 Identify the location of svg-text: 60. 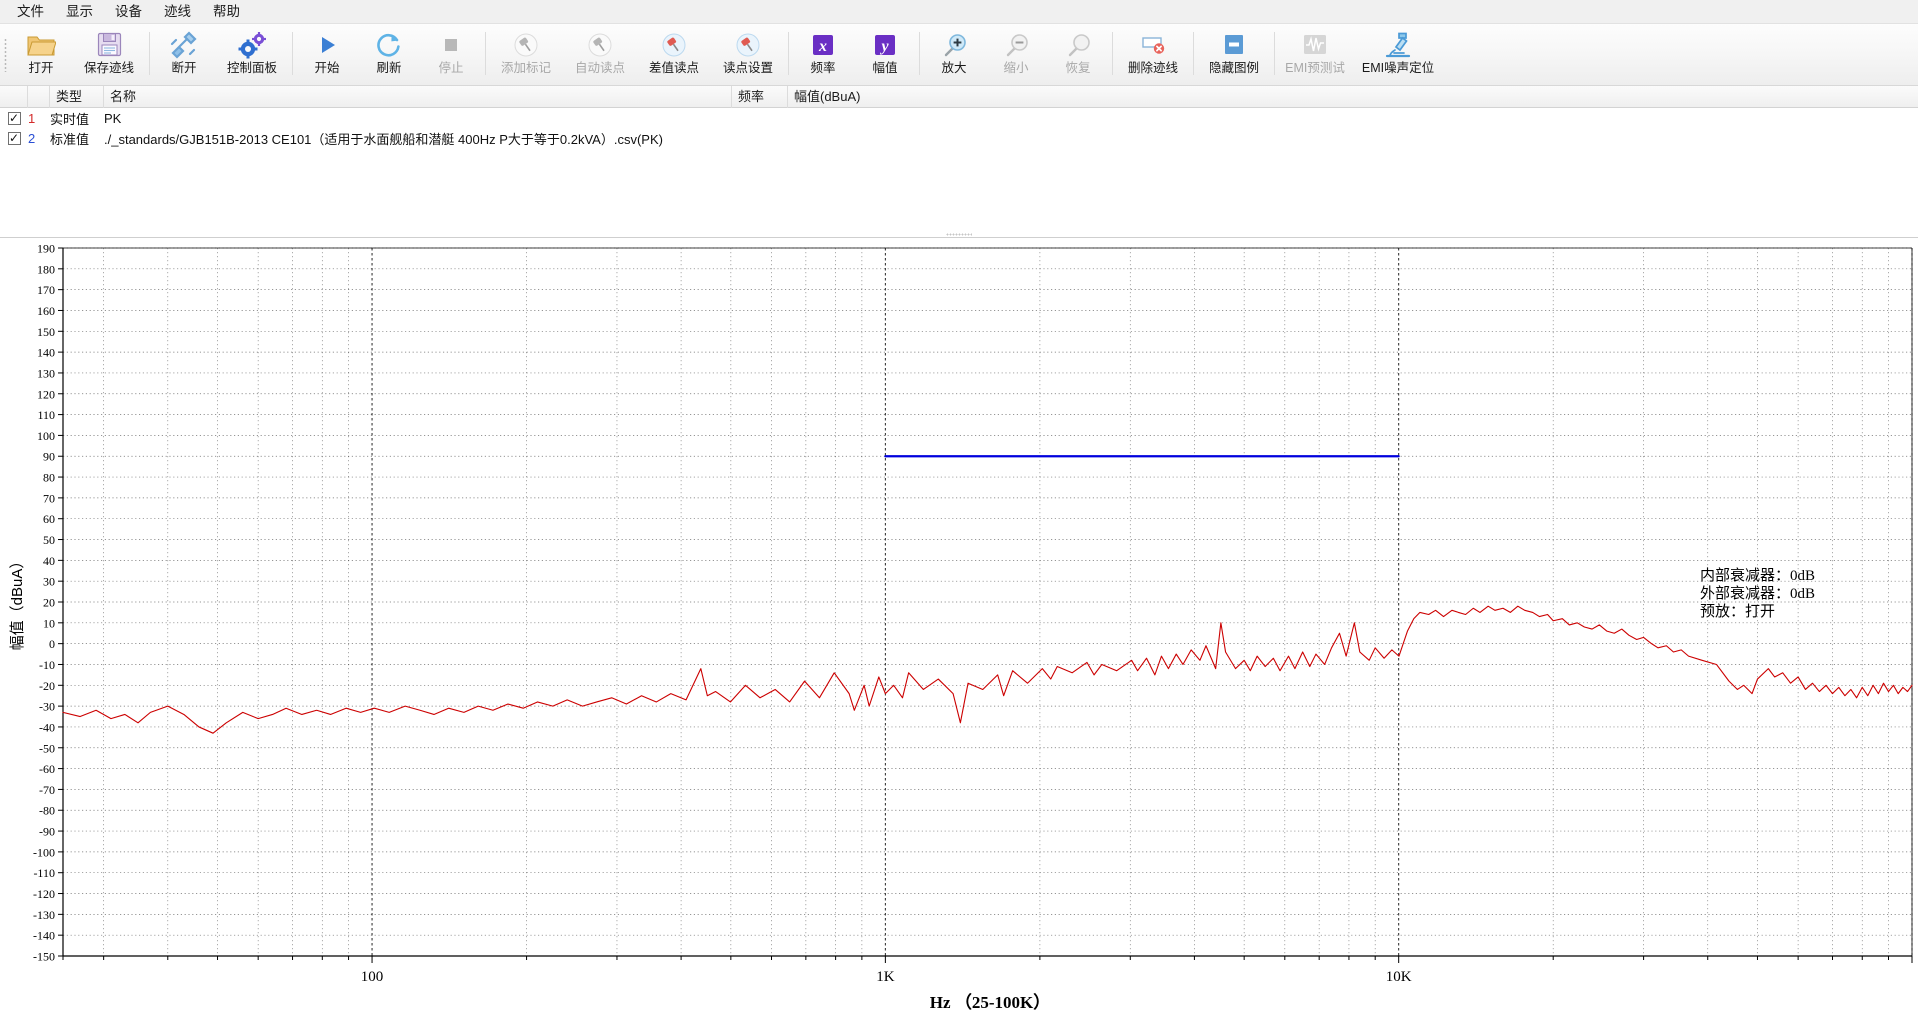
(49, 519).